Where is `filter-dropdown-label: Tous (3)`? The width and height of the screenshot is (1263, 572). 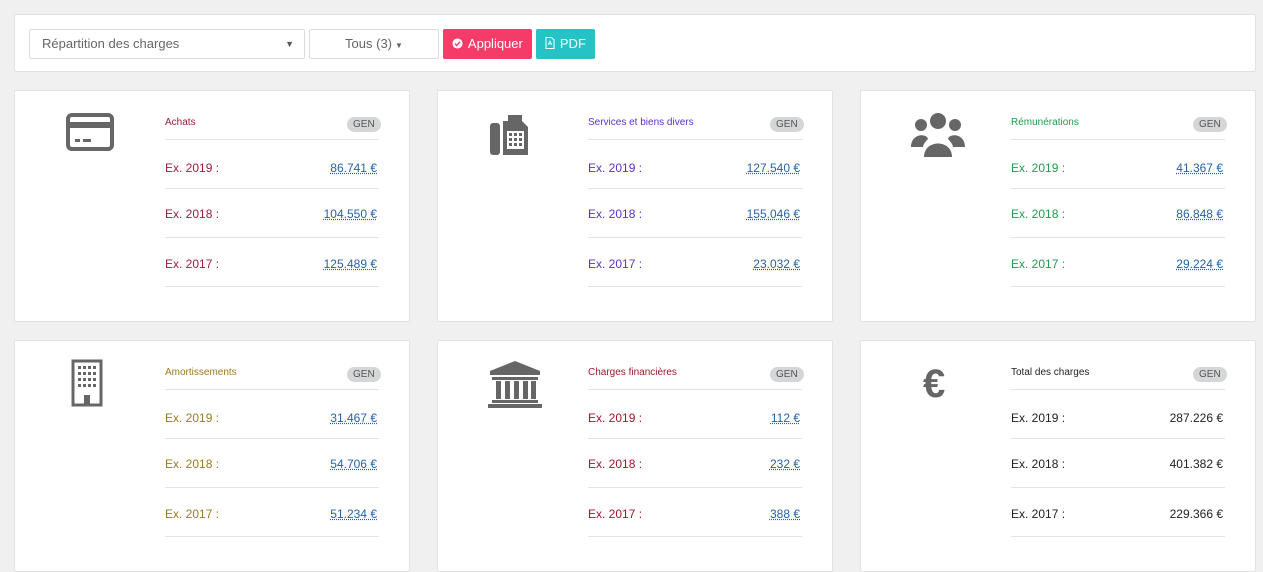
filter-dropdown-label: Tous (3) is located at coordinates (369, 43).